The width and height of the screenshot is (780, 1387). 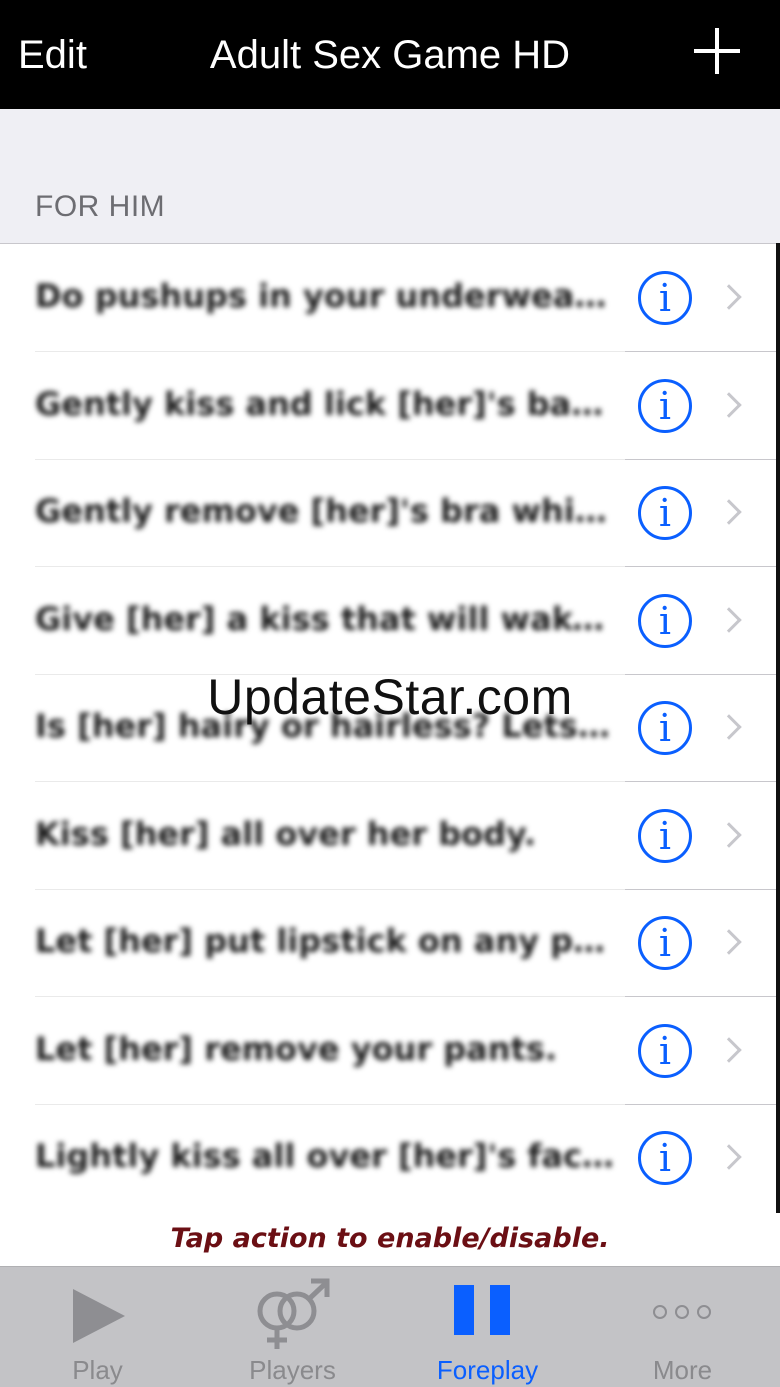 I want to click on action-text: Kiss [her] all over her body., so click(x=325, y=834).